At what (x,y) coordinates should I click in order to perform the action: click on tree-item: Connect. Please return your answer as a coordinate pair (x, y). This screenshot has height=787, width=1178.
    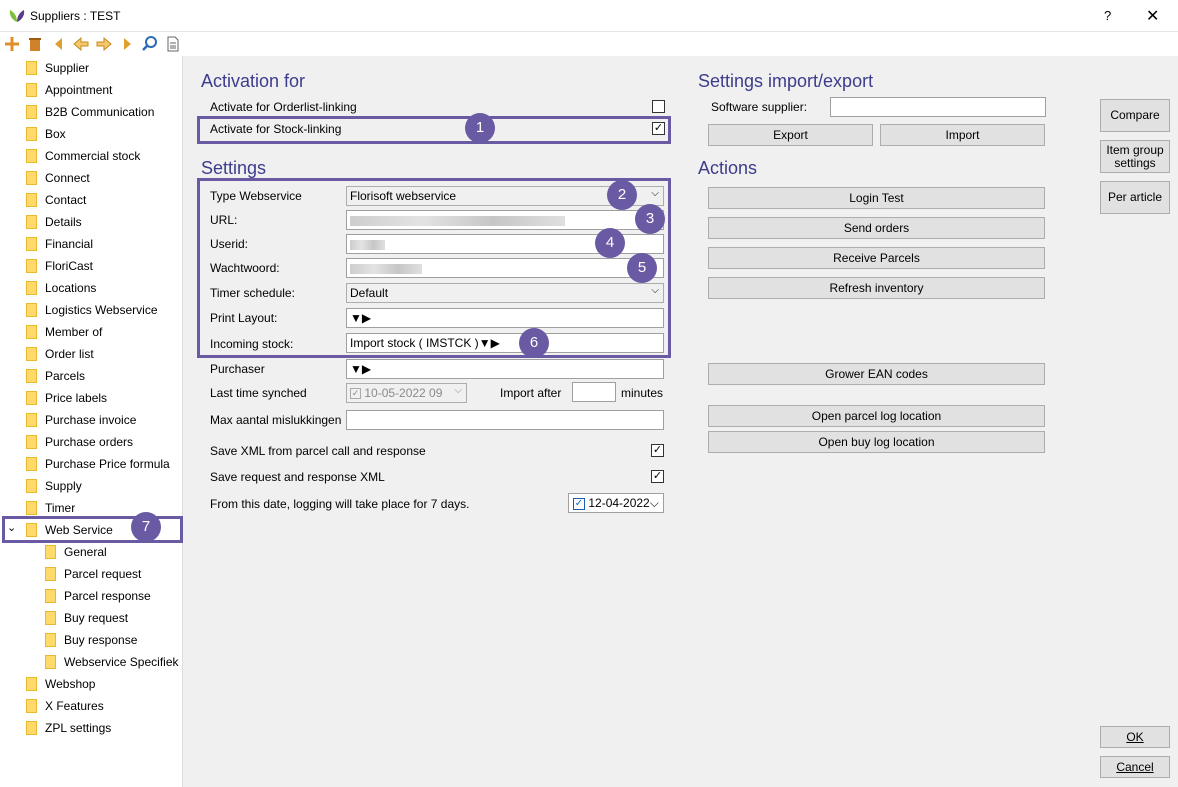
    Looking at the image, I should click on (58, 178).